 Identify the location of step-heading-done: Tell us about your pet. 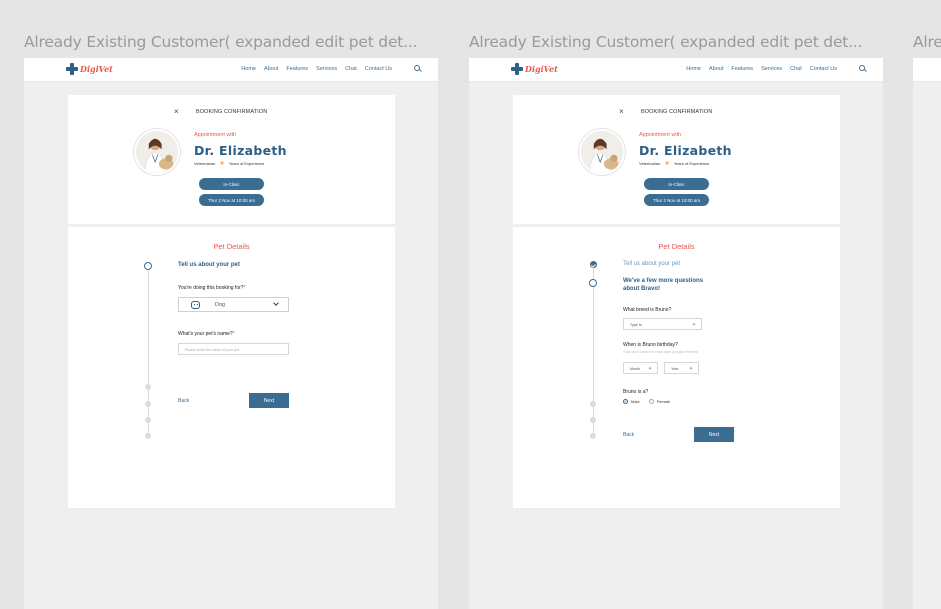
(652, 264).